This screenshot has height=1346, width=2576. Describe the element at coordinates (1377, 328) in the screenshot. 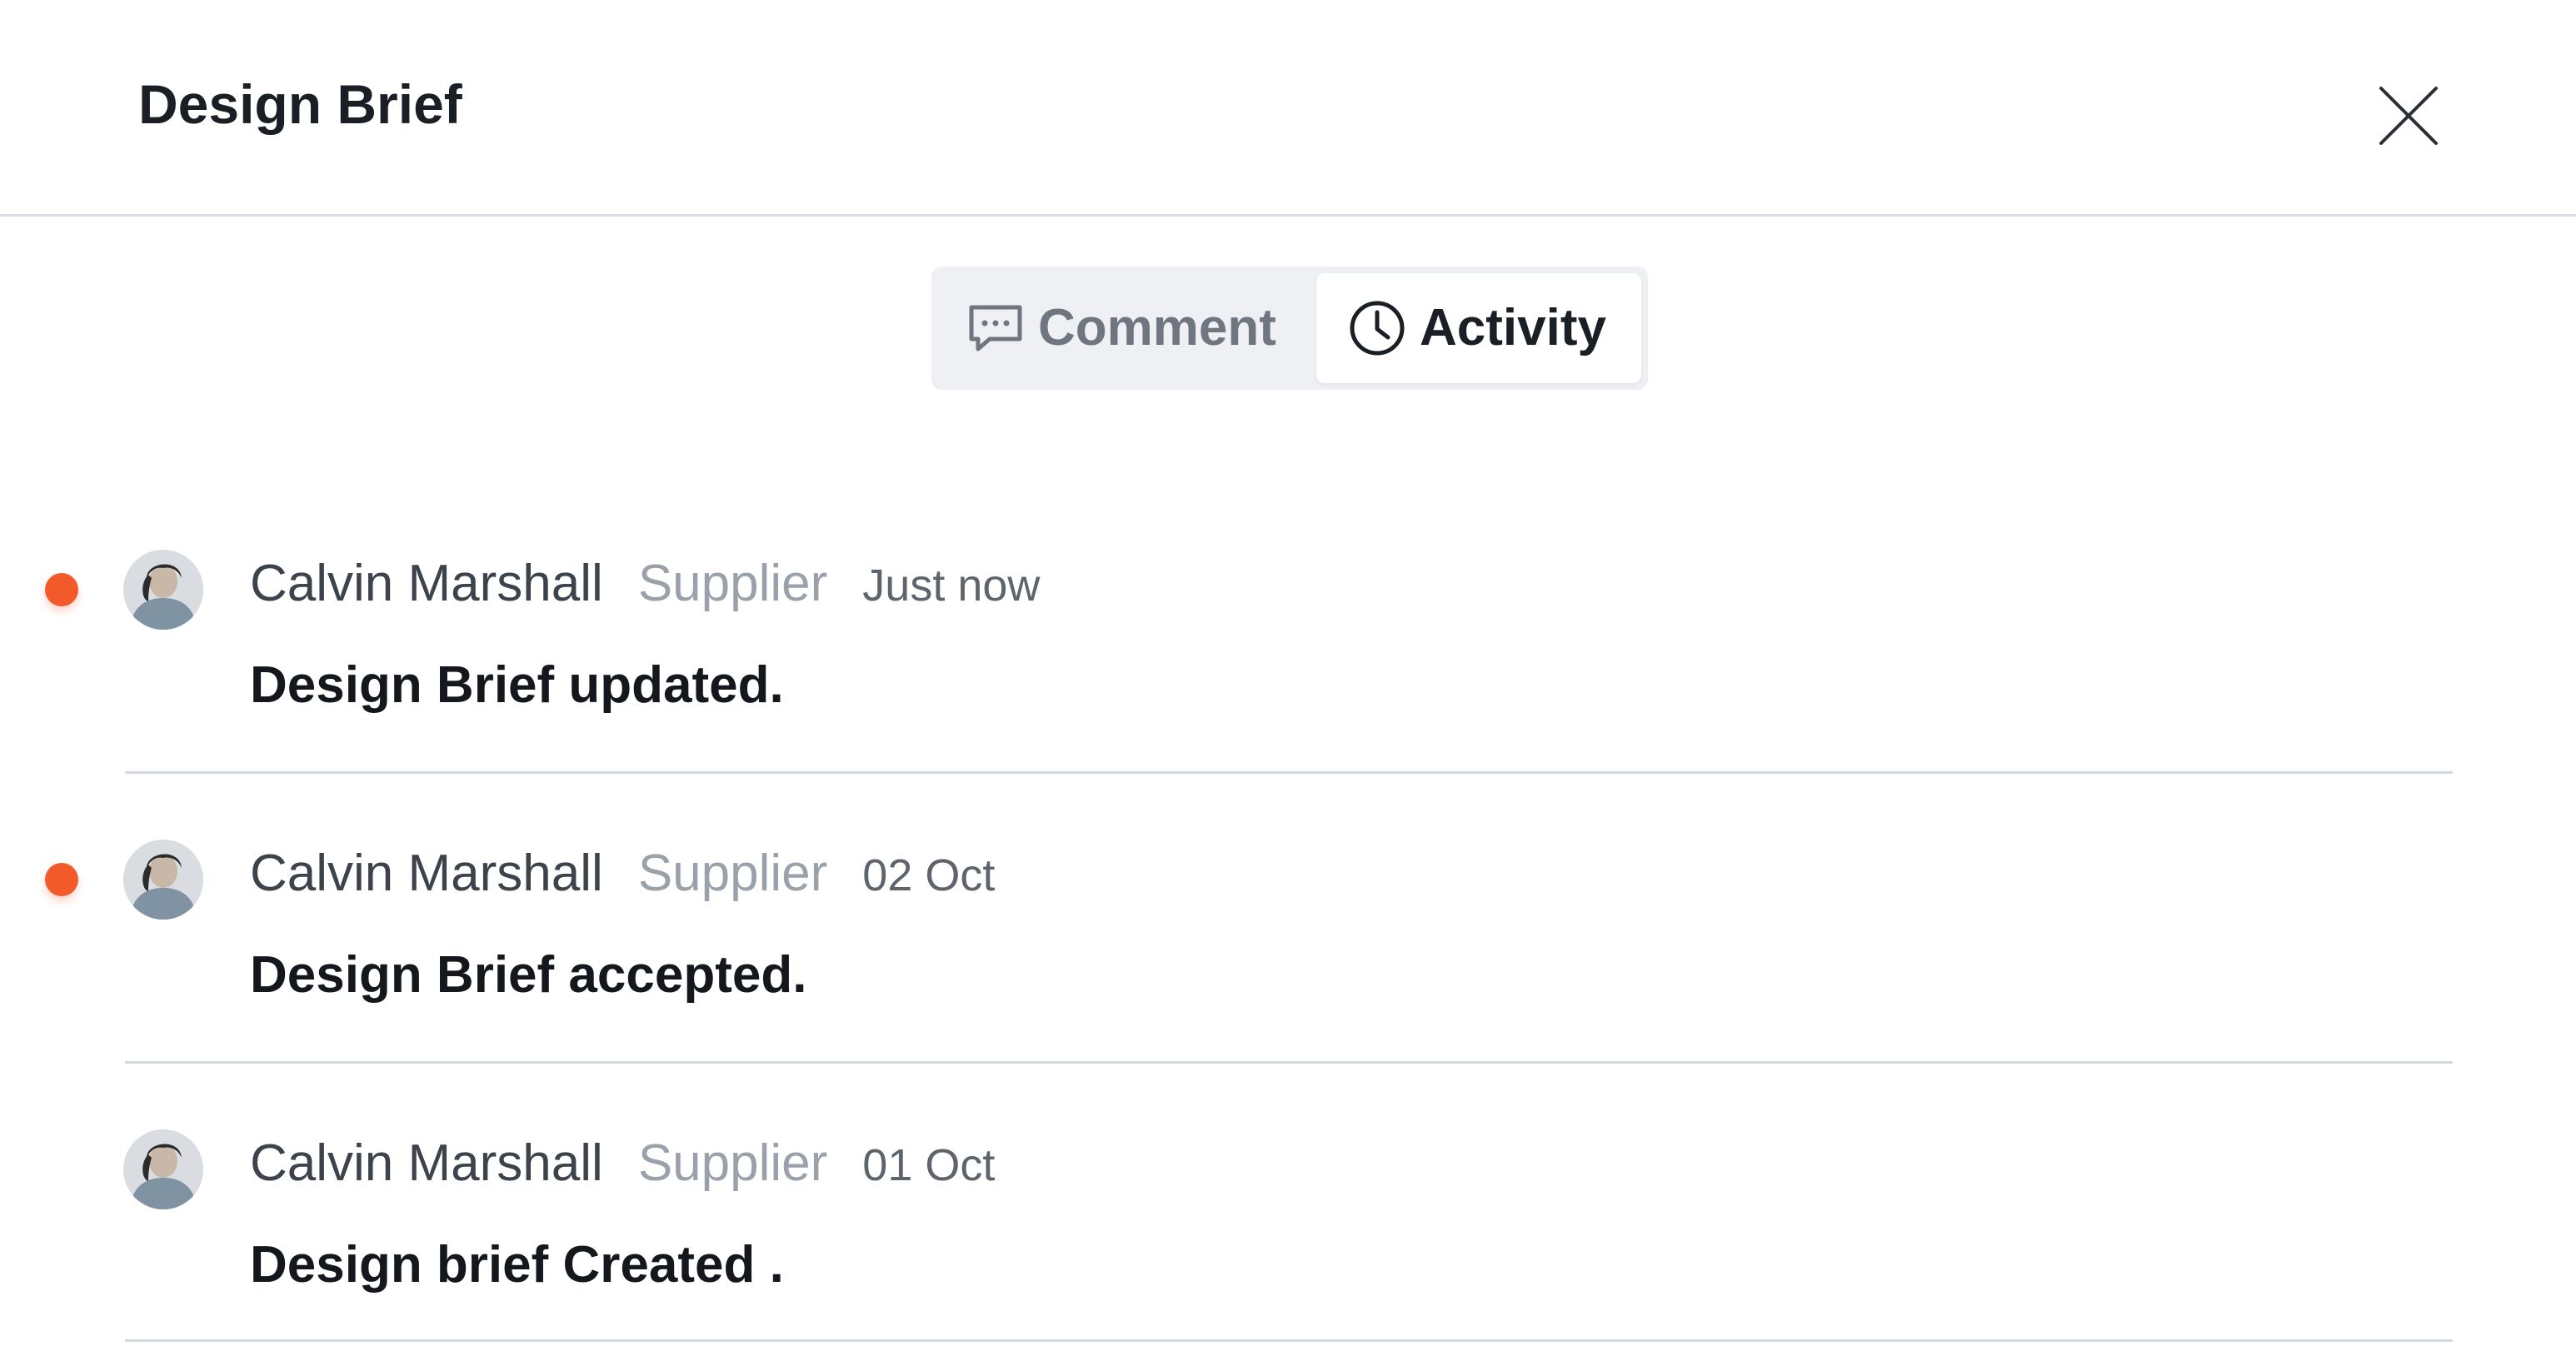

I see `clock-icon` at that location.